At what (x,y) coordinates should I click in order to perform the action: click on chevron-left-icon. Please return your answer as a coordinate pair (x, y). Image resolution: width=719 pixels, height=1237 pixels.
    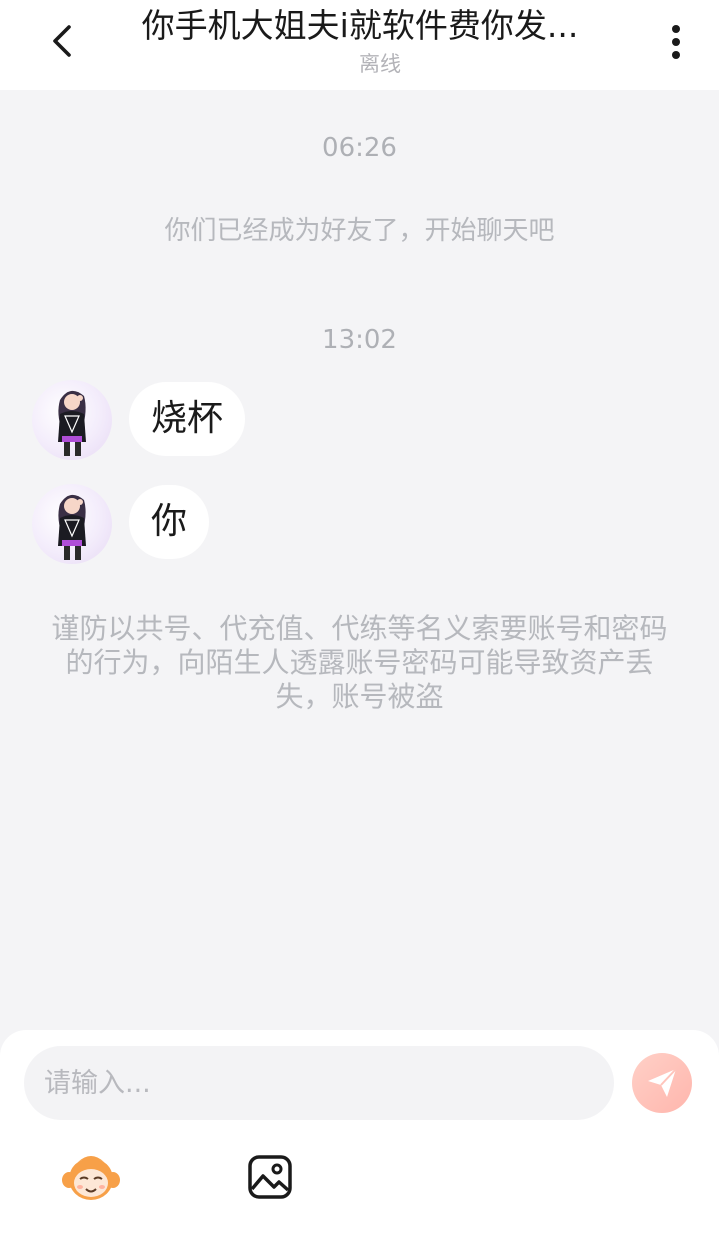
    Looking at the image, I should click on (62, 41).